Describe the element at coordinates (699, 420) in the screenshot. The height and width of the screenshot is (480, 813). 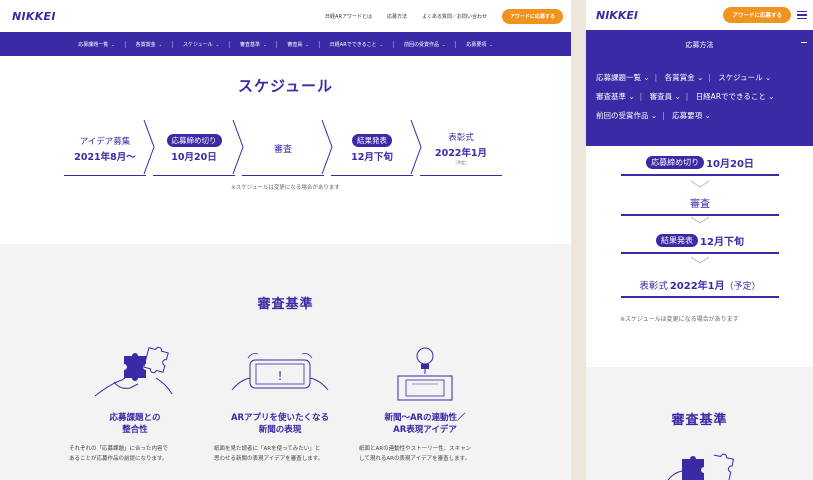
I see `mobile-criteria-title: 審査基準` at that location.